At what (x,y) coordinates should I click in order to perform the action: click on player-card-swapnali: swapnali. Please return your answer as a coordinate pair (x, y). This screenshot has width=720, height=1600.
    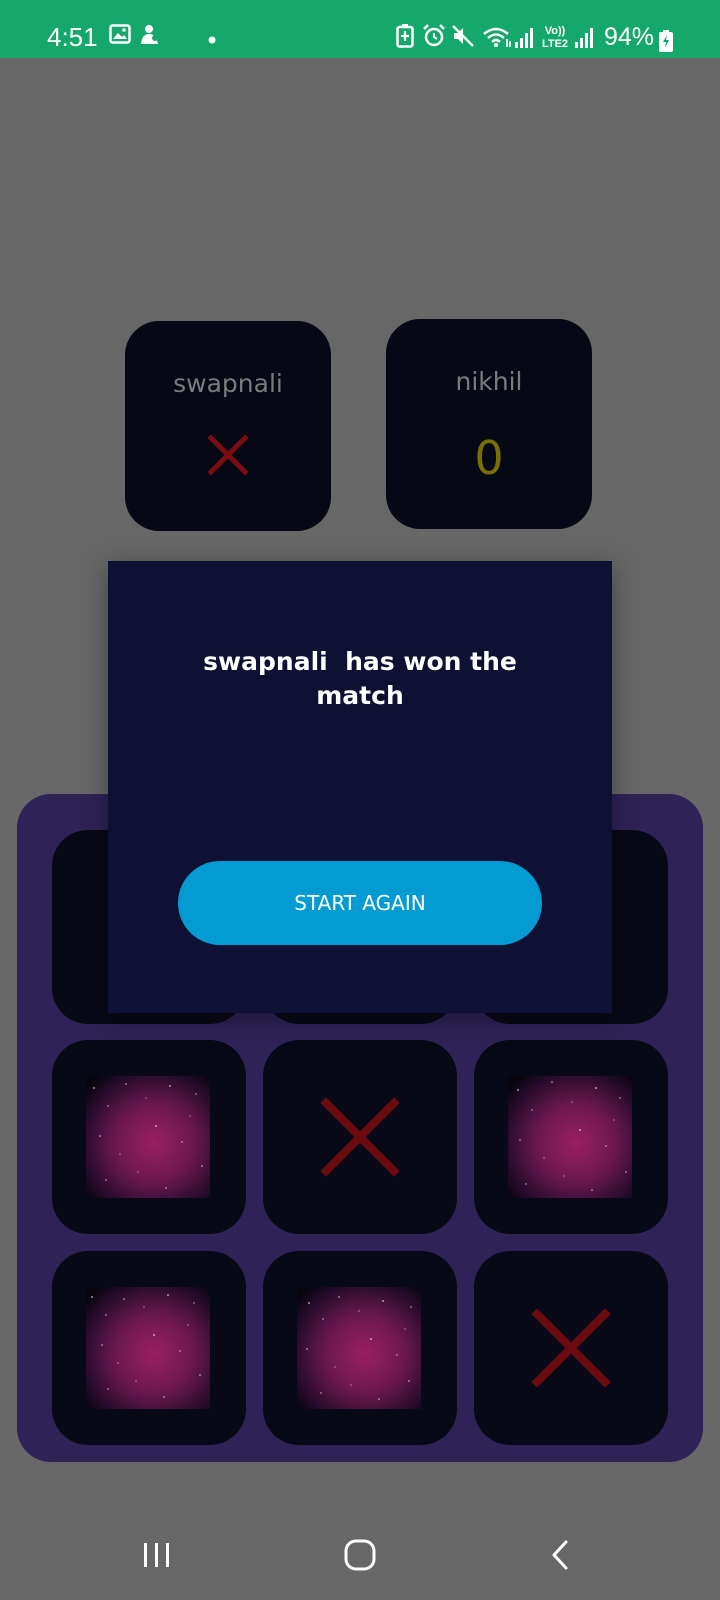
    Looking at the image, I should click on (228, 426).